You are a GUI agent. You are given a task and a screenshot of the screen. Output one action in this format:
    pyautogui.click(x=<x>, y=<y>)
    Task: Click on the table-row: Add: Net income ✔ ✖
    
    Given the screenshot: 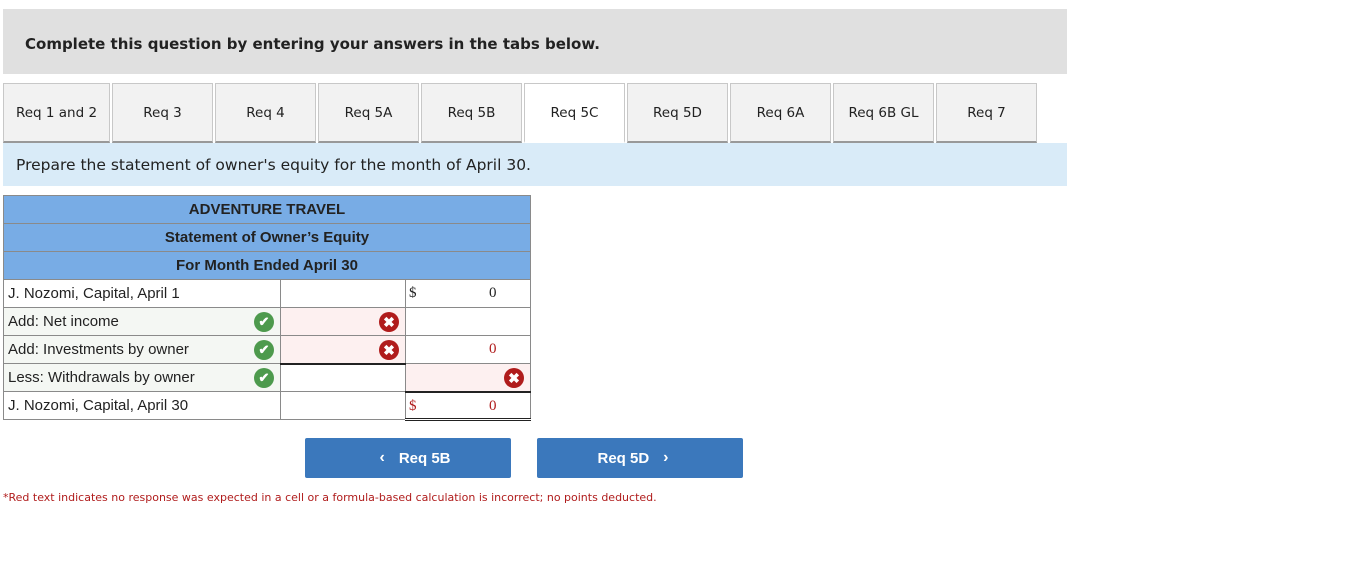 What is the action you would take?
    pyautogui.click(x=267, y=321)
    